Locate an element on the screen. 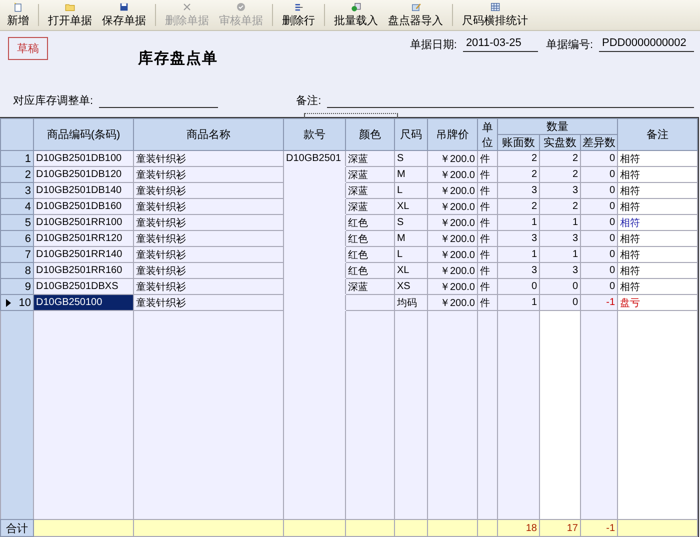 Image resolution: width=700 pixels, height=537 pixels. column-header: 实盘数 is located at coordinates (560, 142).